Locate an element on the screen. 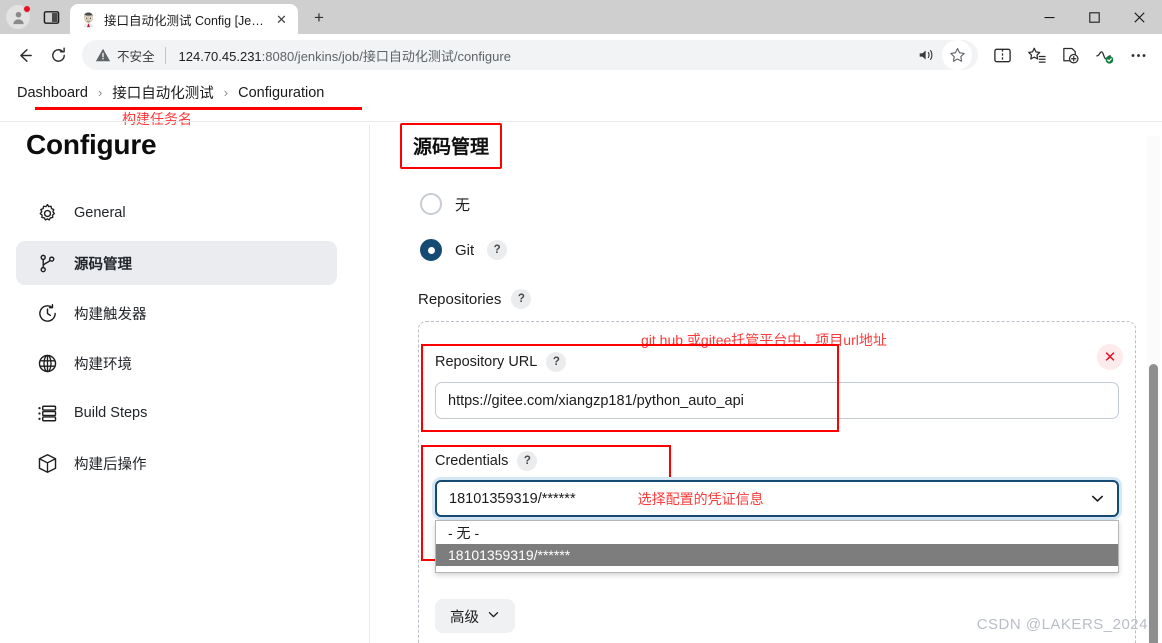  section-title-wrapper: 源码管理 is located at coordinates (451, 146).